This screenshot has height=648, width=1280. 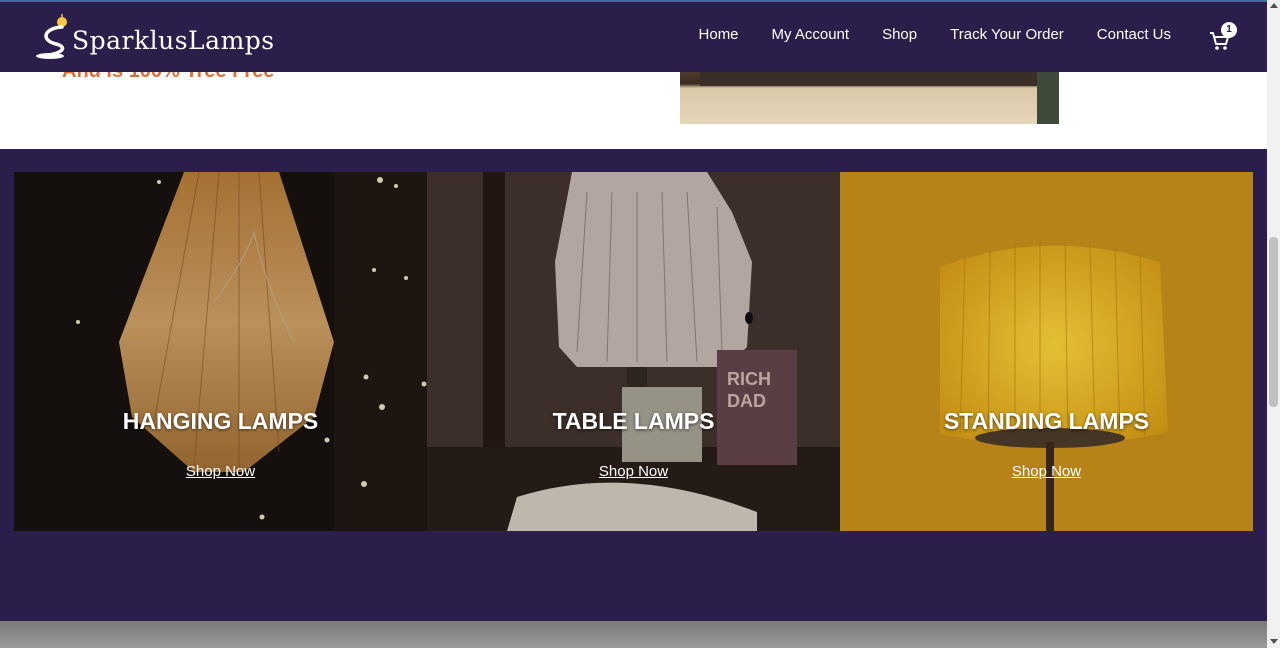 I want to click on nav-track-order: Track Your Order, so click(x=1007, y=34).